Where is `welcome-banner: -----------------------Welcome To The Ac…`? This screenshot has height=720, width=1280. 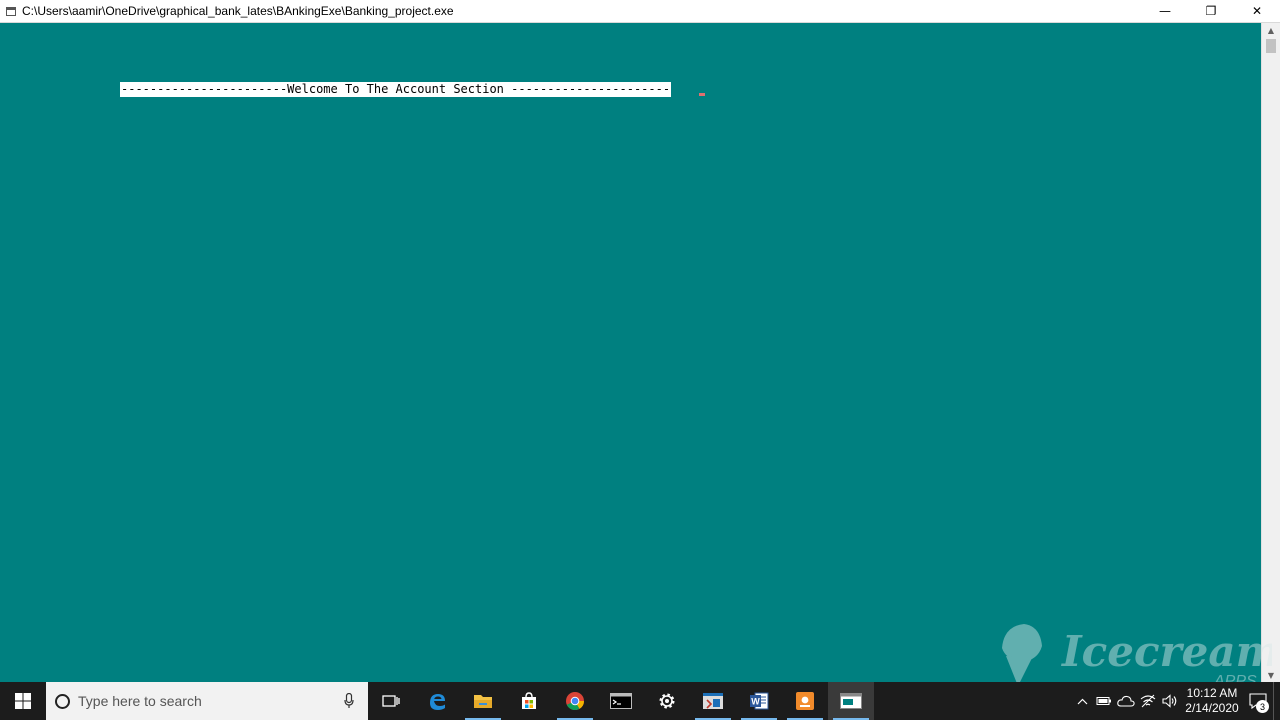
welcome-banner: -----------------------Welcome To The Ac… is located at coordinates (396, 89).